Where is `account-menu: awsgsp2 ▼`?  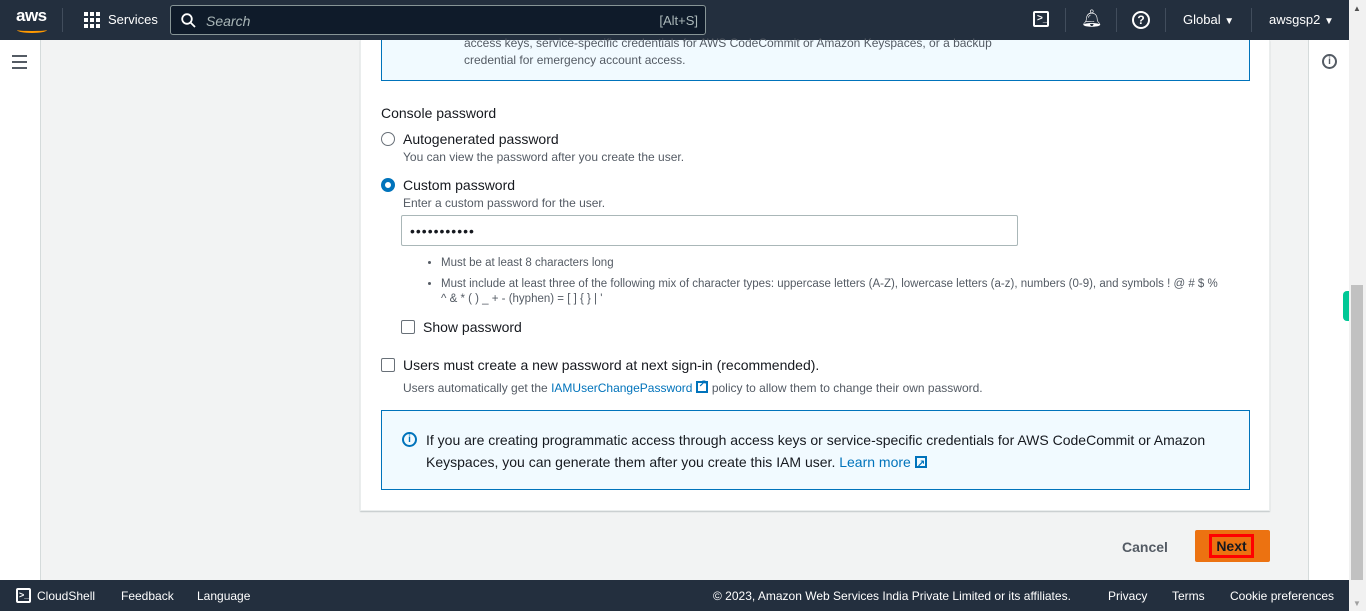
account-menu: awsgsp2 ▼ is located at coordinates (1301, 19).